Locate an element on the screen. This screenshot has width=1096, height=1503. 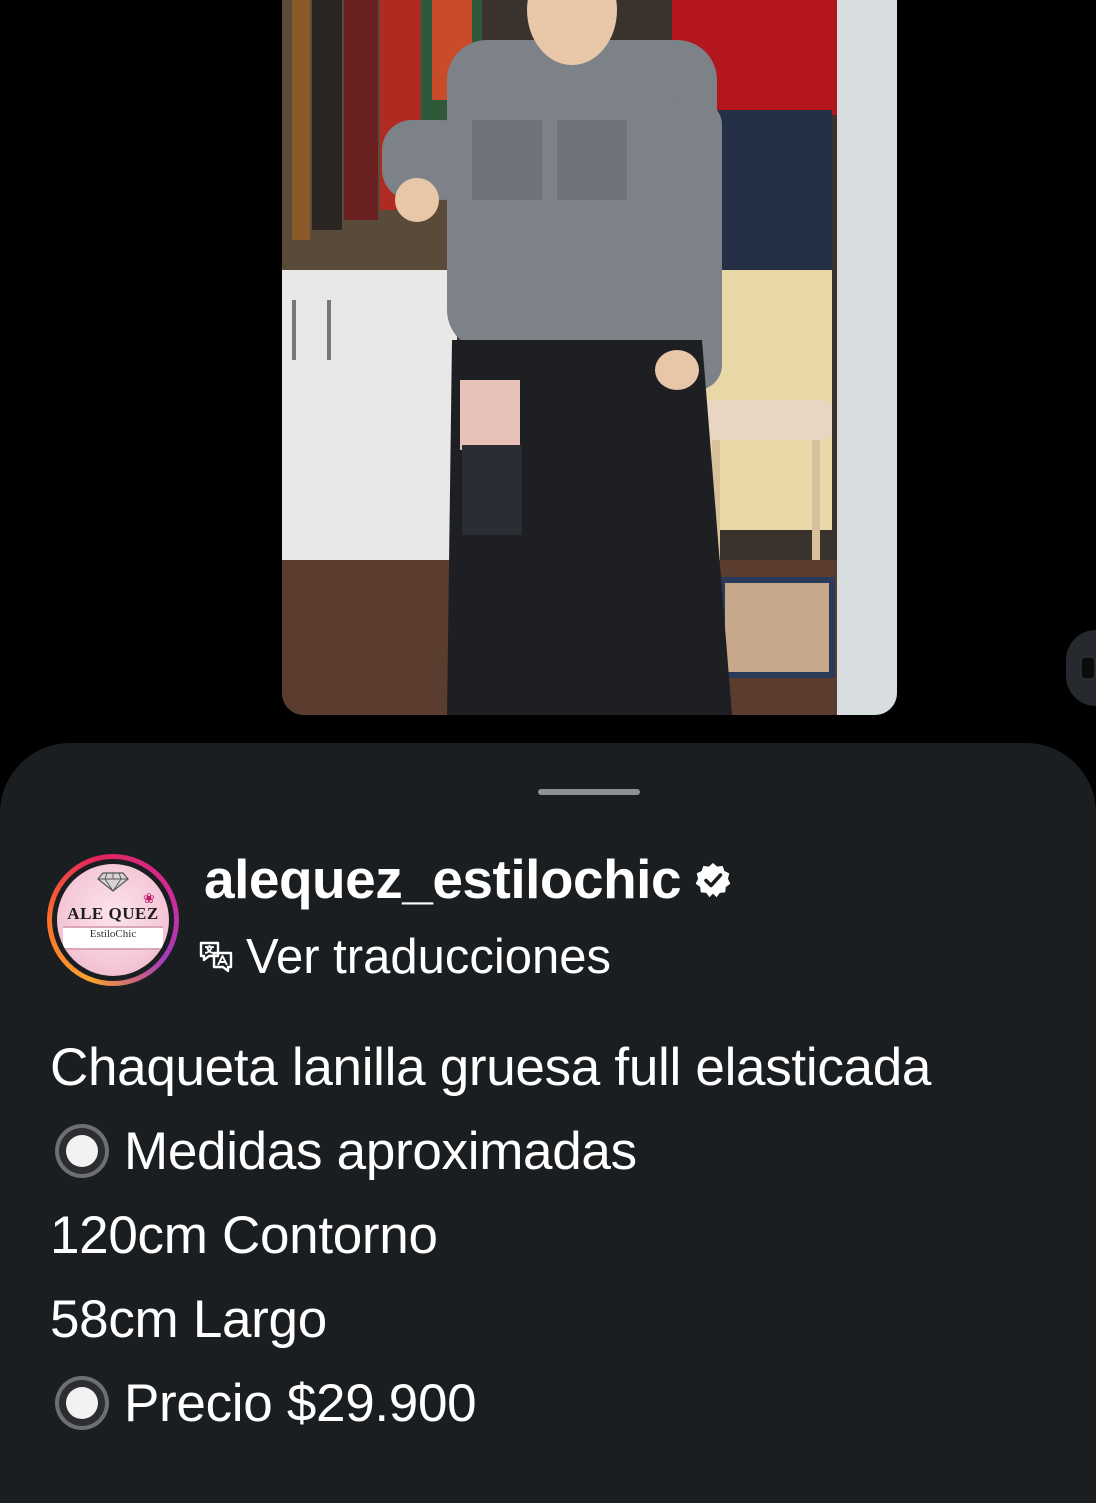
avatar-tagline: EstiloChic is located at coordinates (113, 934).